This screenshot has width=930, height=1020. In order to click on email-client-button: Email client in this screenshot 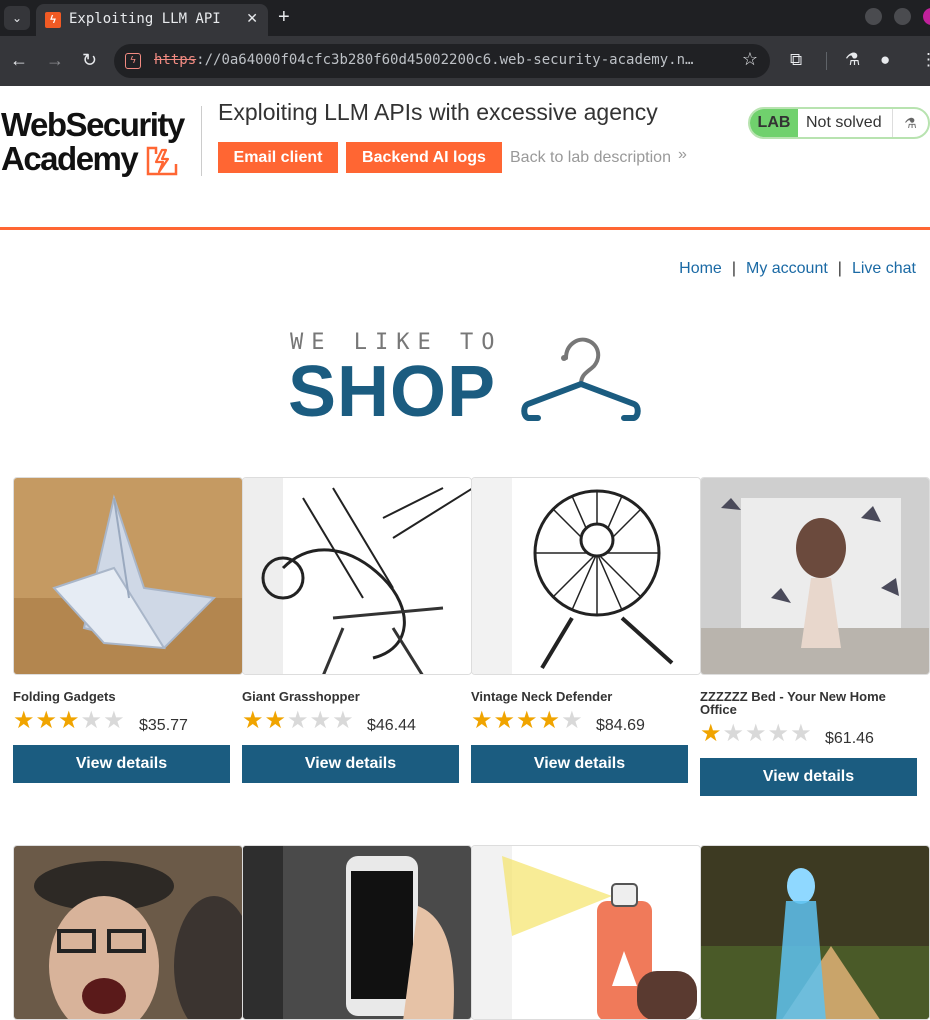, I will do `click(278, 157)`.